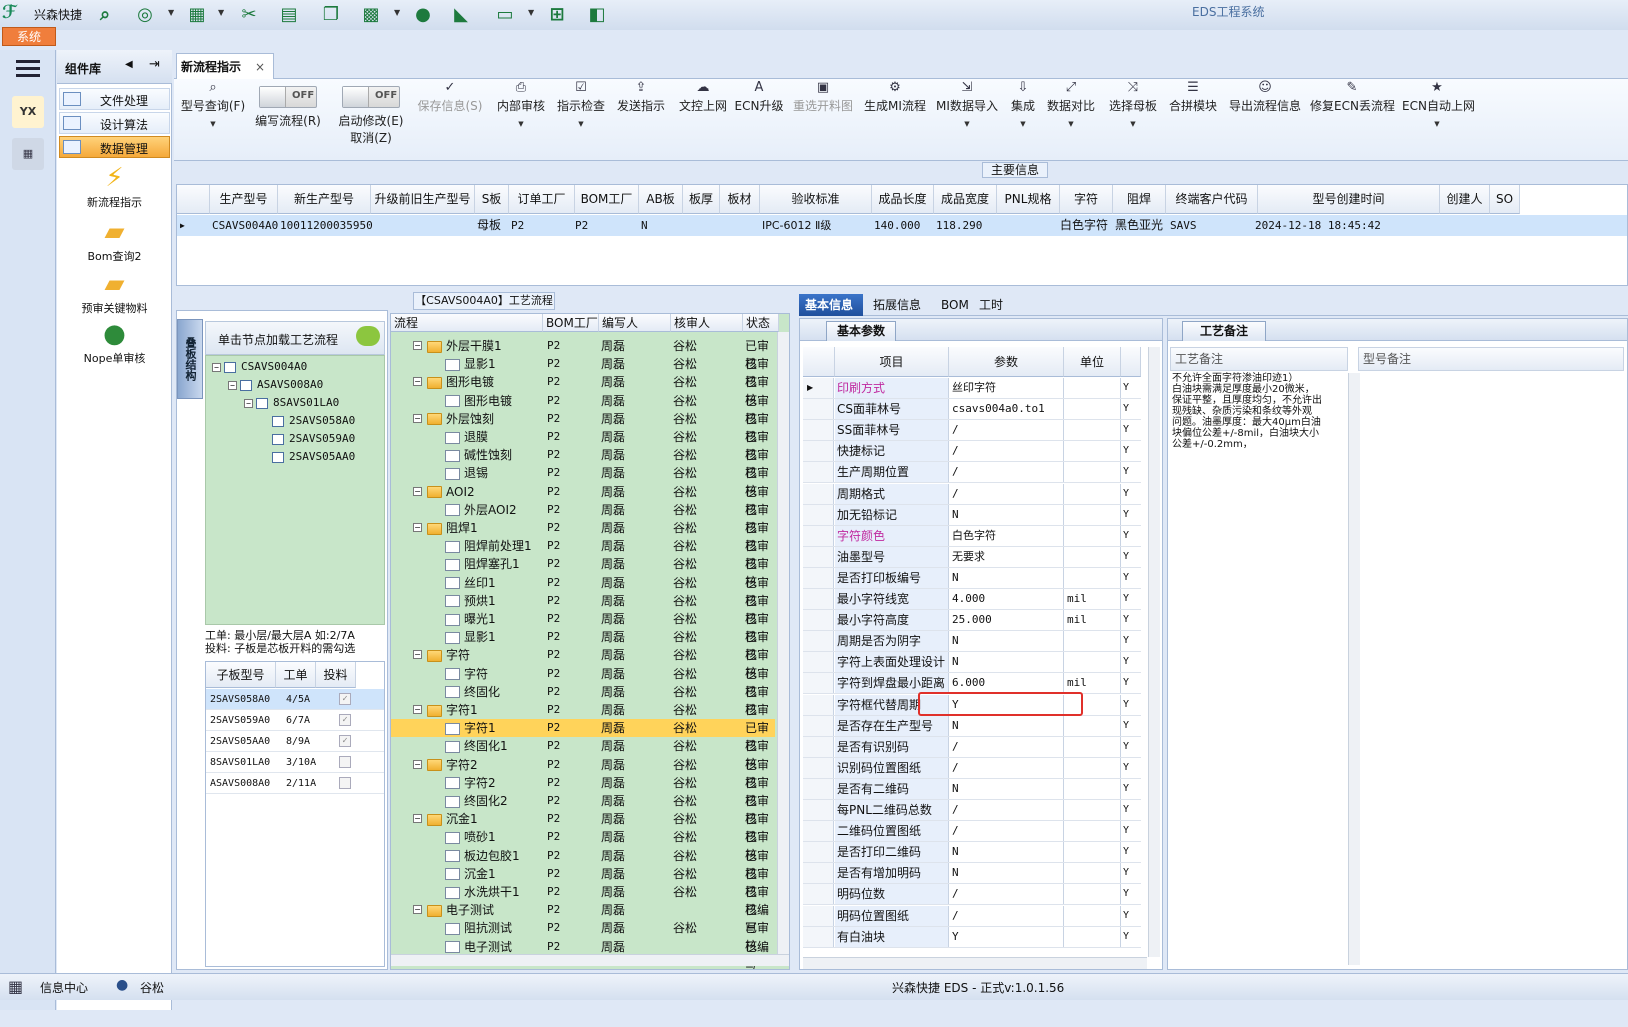 This screenshot has width=1628, height=1027. What do you see at coordinates (701, 199) in the screenshot?
I see `col-header: 板厚` at bounding box center [701, 199].